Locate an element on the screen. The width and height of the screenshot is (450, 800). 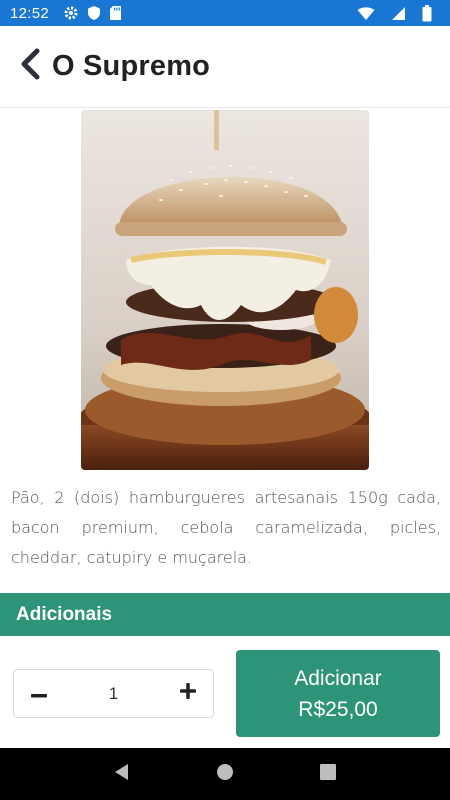
status-right-icons is located at coordinates (398, 13).